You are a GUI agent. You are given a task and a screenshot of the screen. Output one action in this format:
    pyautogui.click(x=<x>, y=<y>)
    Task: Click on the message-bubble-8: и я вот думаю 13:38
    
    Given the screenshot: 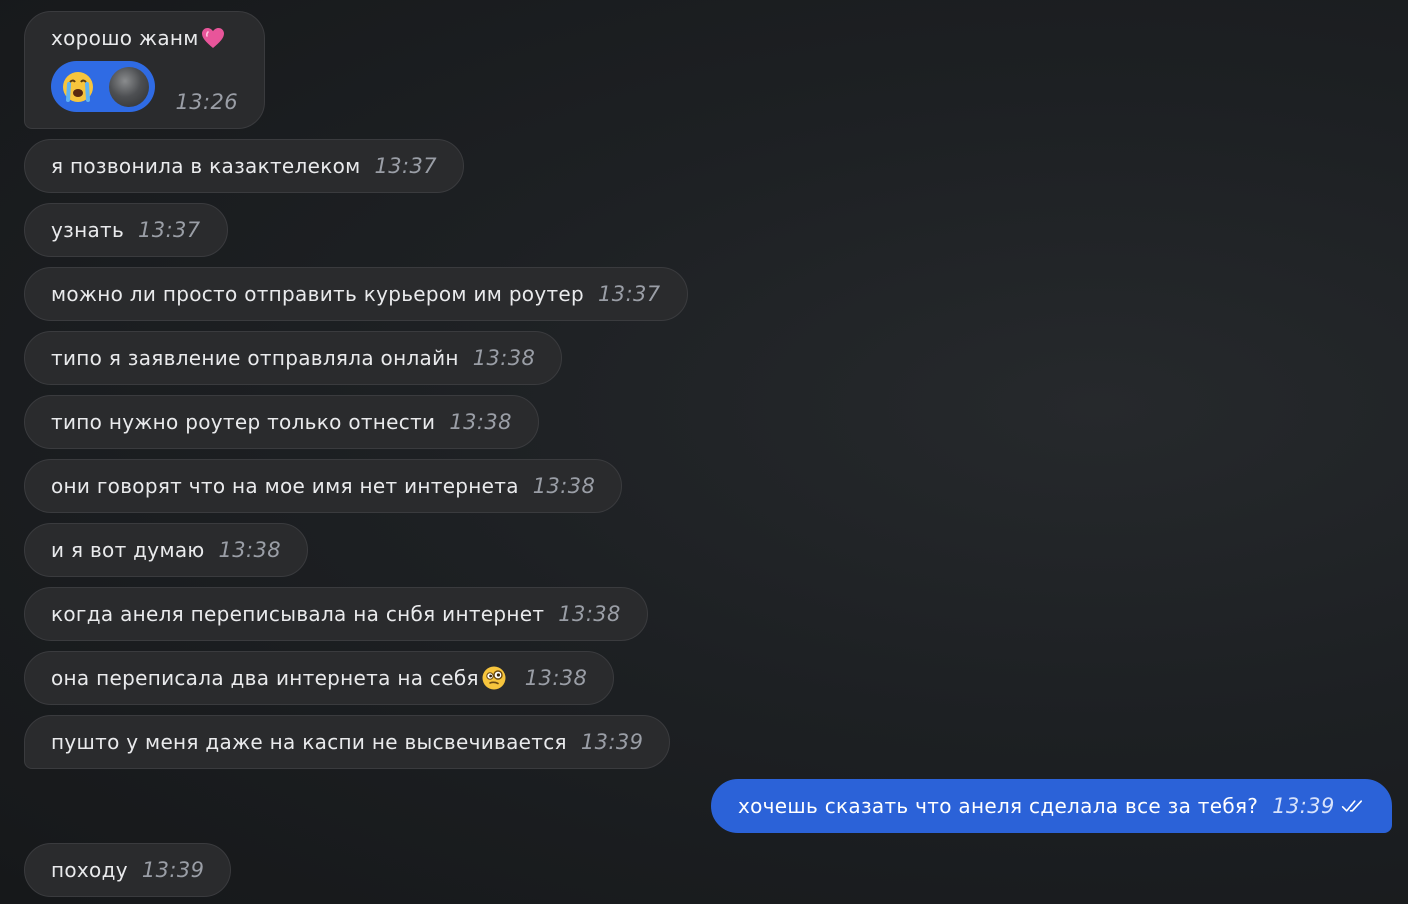 What is the action you would take?
    pyautogui.click(x=166, y=550)
    